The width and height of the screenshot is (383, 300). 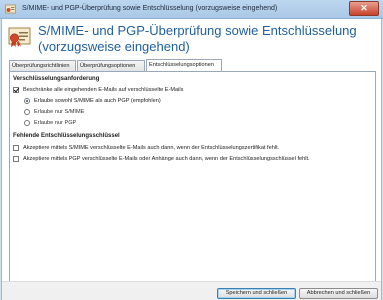 I want to click on tab-decryption-options: Entschlüsselungsoptionen, so click(x=184, y=65).